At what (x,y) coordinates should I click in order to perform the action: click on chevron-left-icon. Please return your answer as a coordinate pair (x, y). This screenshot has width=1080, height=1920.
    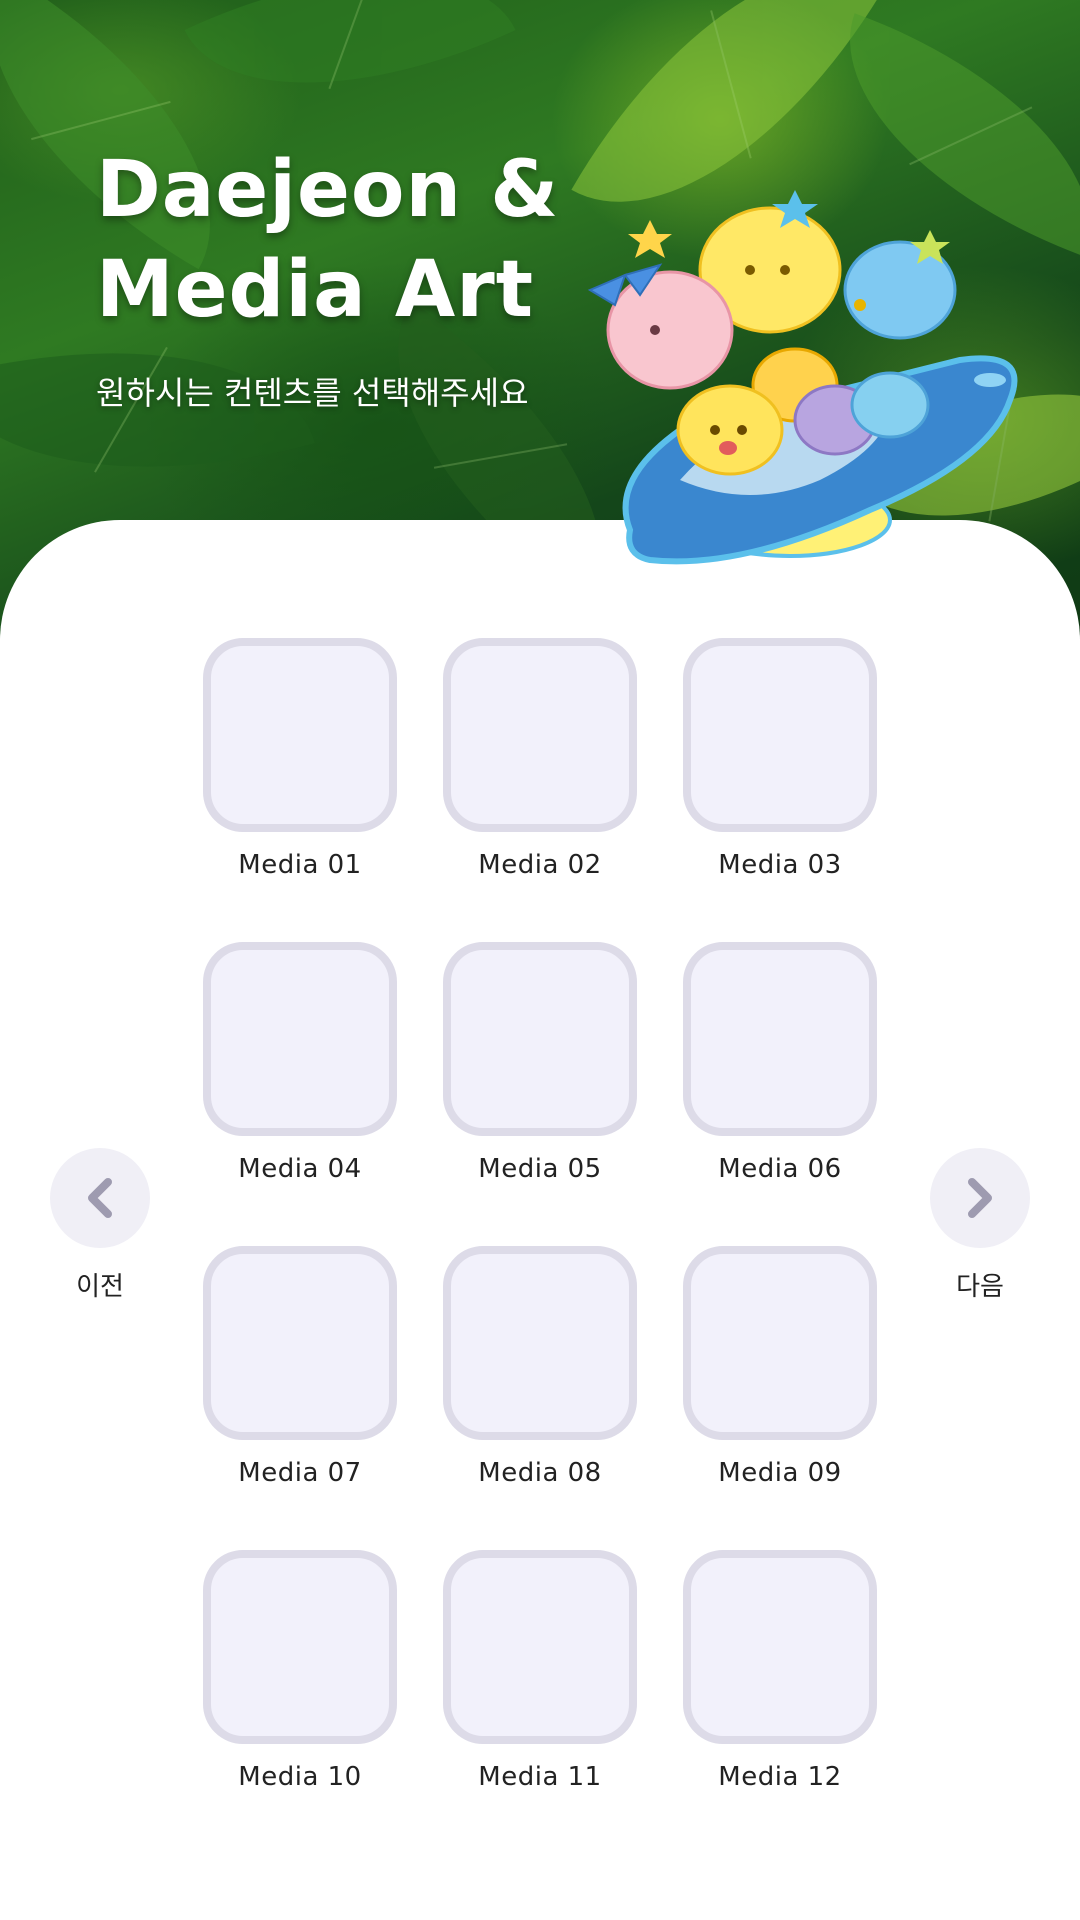
    Looking at the image, I should click on (100, 1198).